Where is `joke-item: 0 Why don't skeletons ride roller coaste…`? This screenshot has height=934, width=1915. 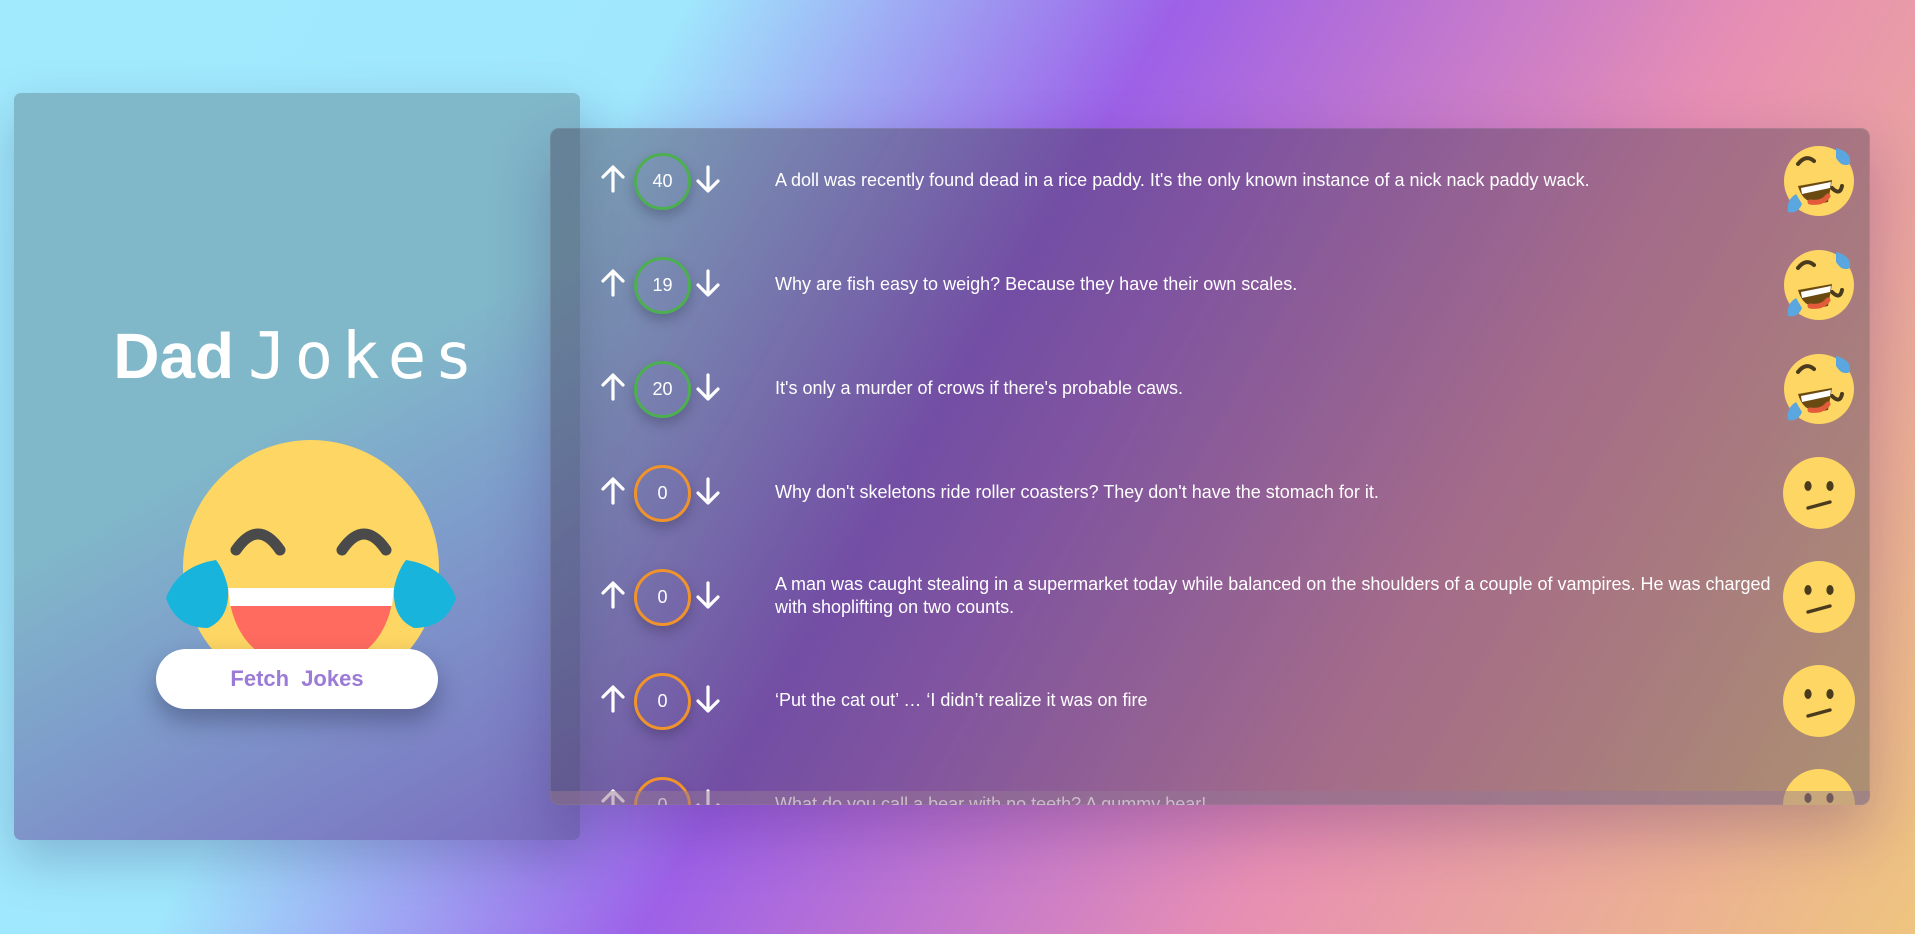 joke-item: 0 Why don't skeletons ride roller coaste… is located at coordinates (1210, 492).